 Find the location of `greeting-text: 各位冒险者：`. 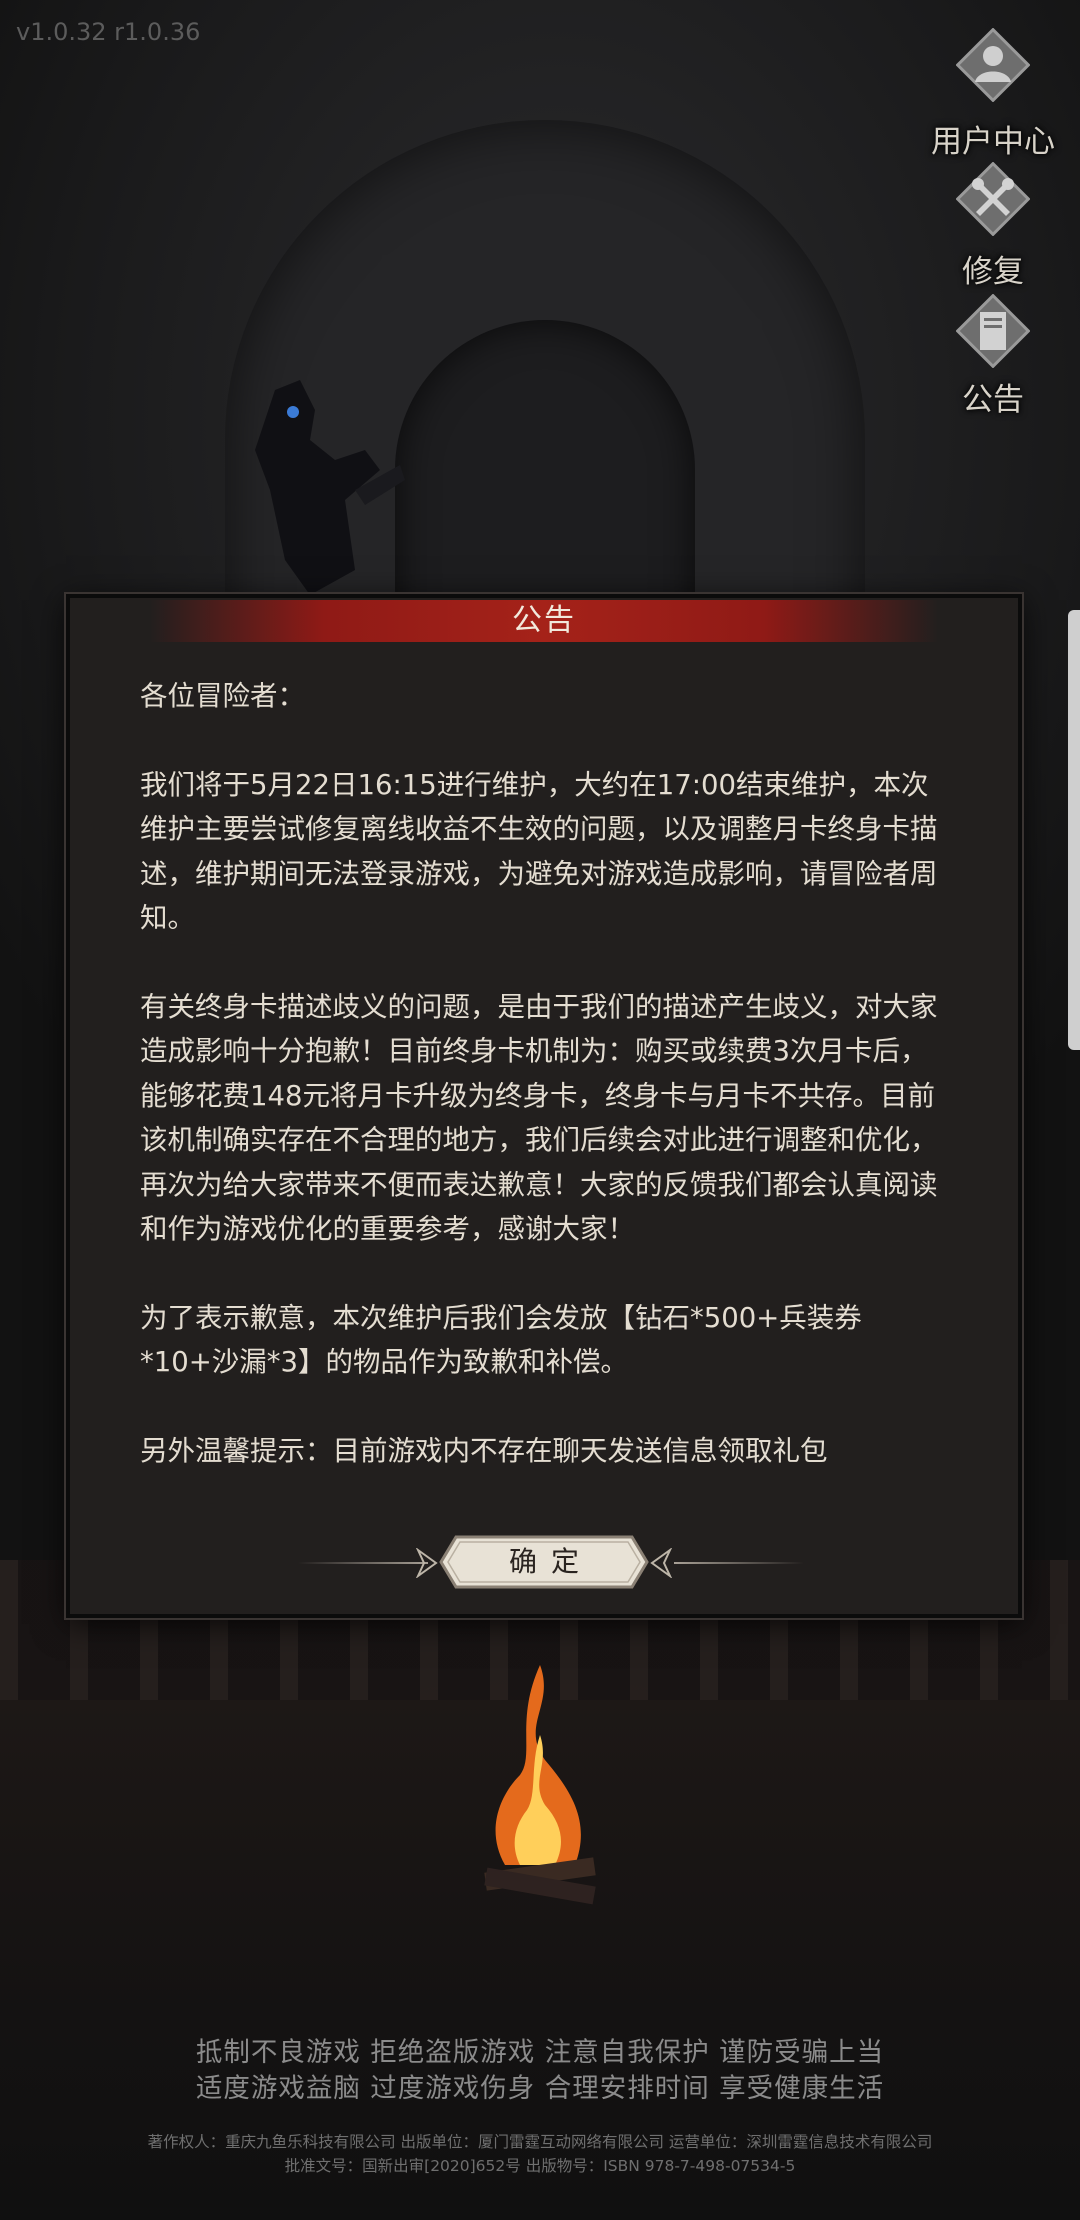

greeting-text: 各位冒险者： is located at coordinates (222, 696).